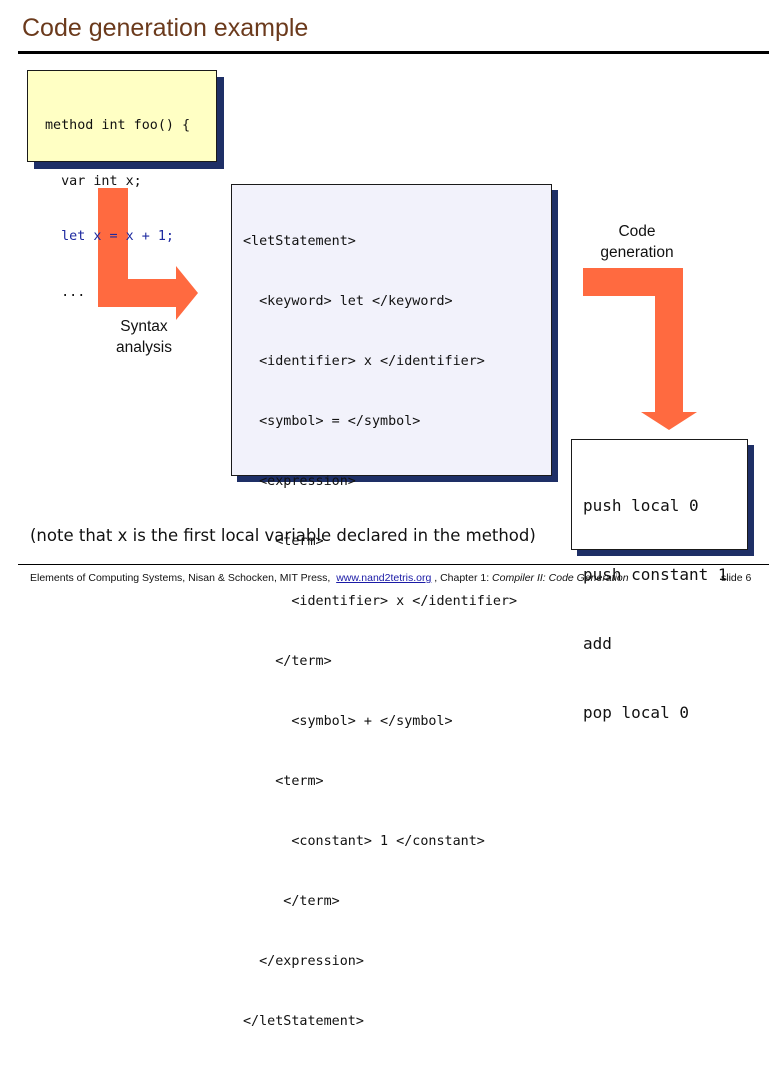 The image size is (781, 1072). What do you see at coordinates (332, 421) in the screenshot?
I see `xml-line: <symbol> = </symbol>` at bounding box center [332, 421].